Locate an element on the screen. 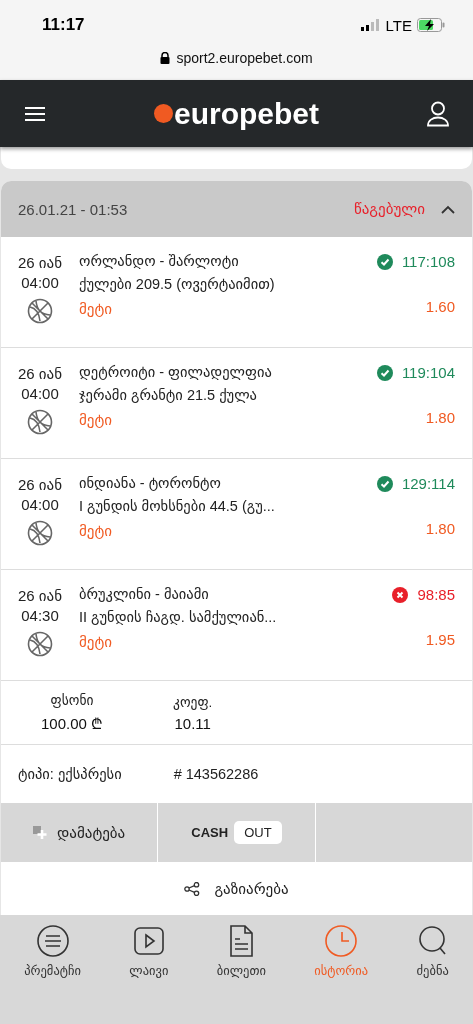  search-icon is located at coordinates (432, 941).